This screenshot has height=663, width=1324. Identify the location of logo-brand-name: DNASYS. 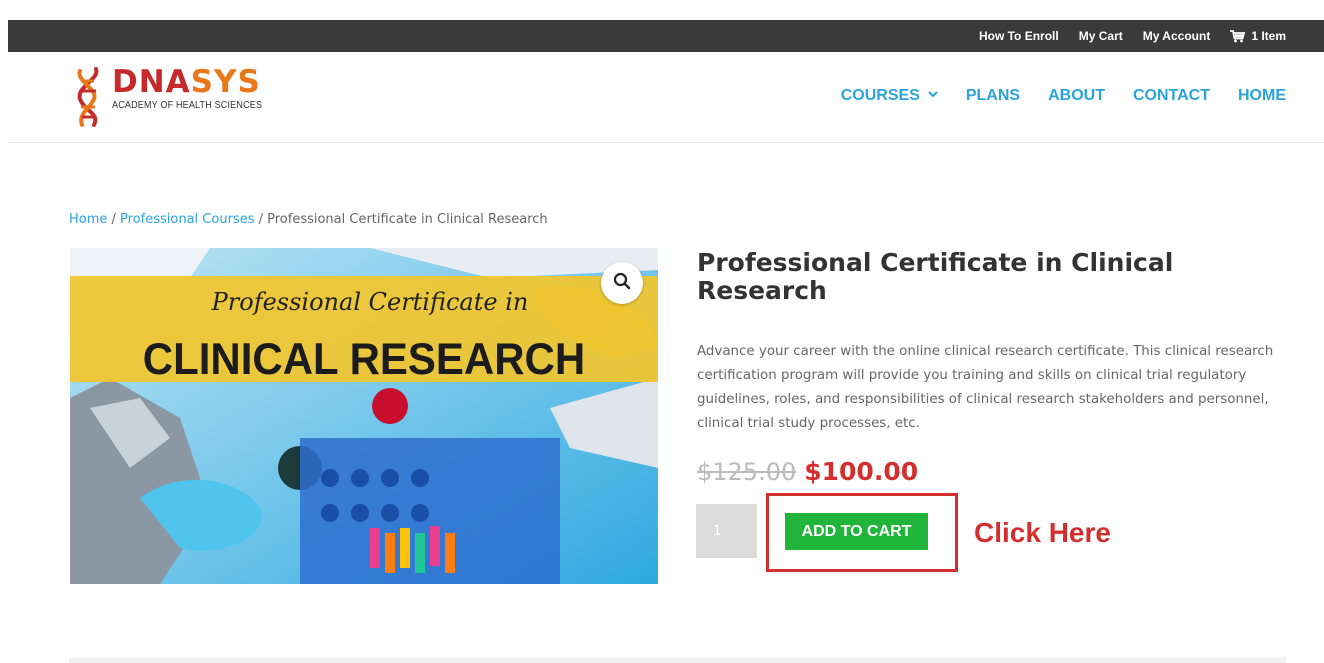
(186, 82).